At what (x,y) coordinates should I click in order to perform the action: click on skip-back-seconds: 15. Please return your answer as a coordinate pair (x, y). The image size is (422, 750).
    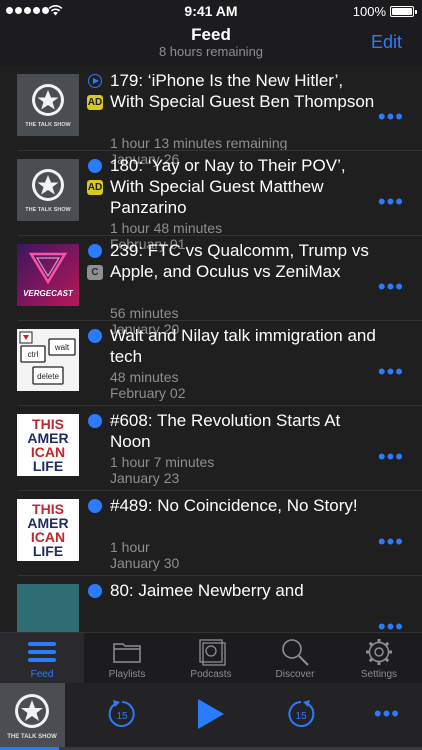
    Looking at the image, I should click on (122, 716).